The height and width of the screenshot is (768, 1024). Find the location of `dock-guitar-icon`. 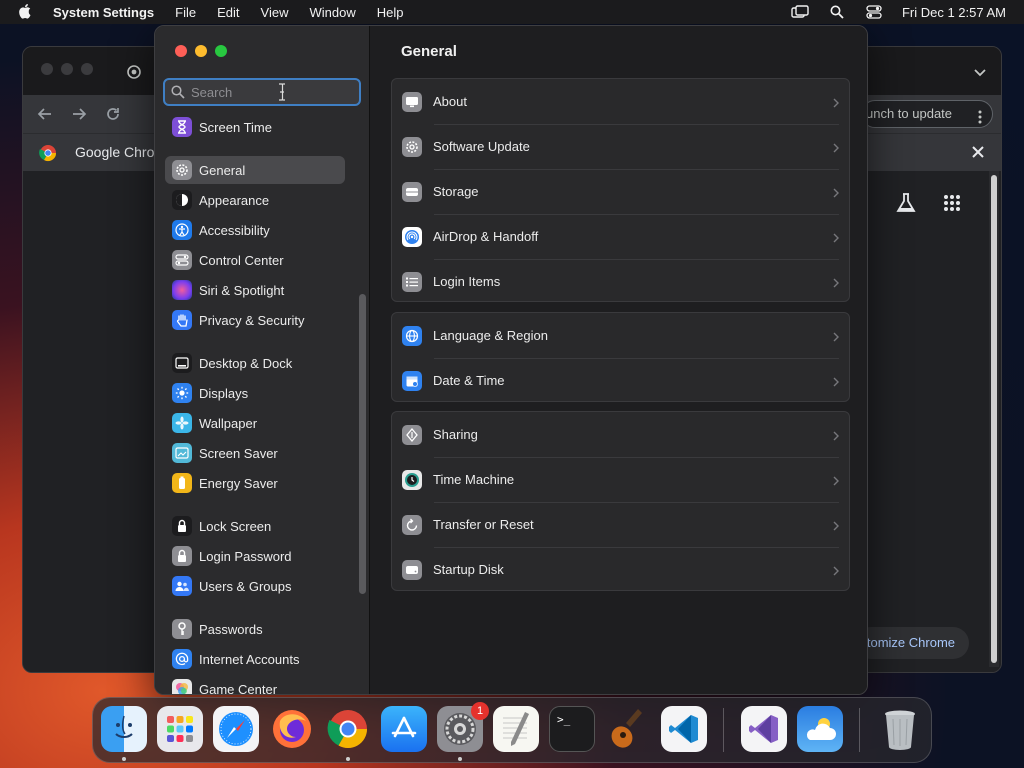

dock-guitar-icon is located at coordinates (628, 729).